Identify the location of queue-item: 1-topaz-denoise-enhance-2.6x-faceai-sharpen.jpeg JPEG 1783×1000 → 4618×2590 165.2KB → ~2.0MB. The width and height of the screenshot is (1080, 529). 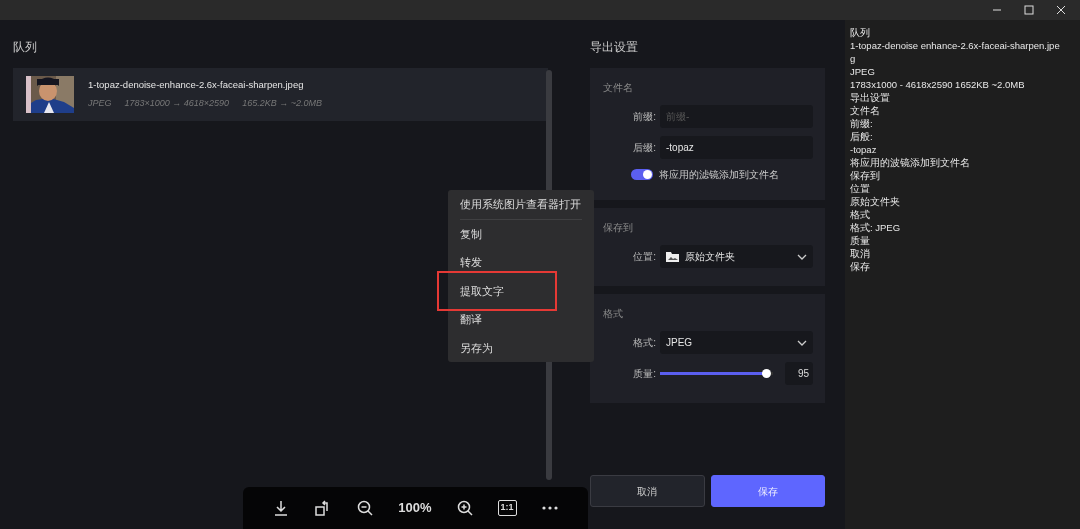
(280, 94).